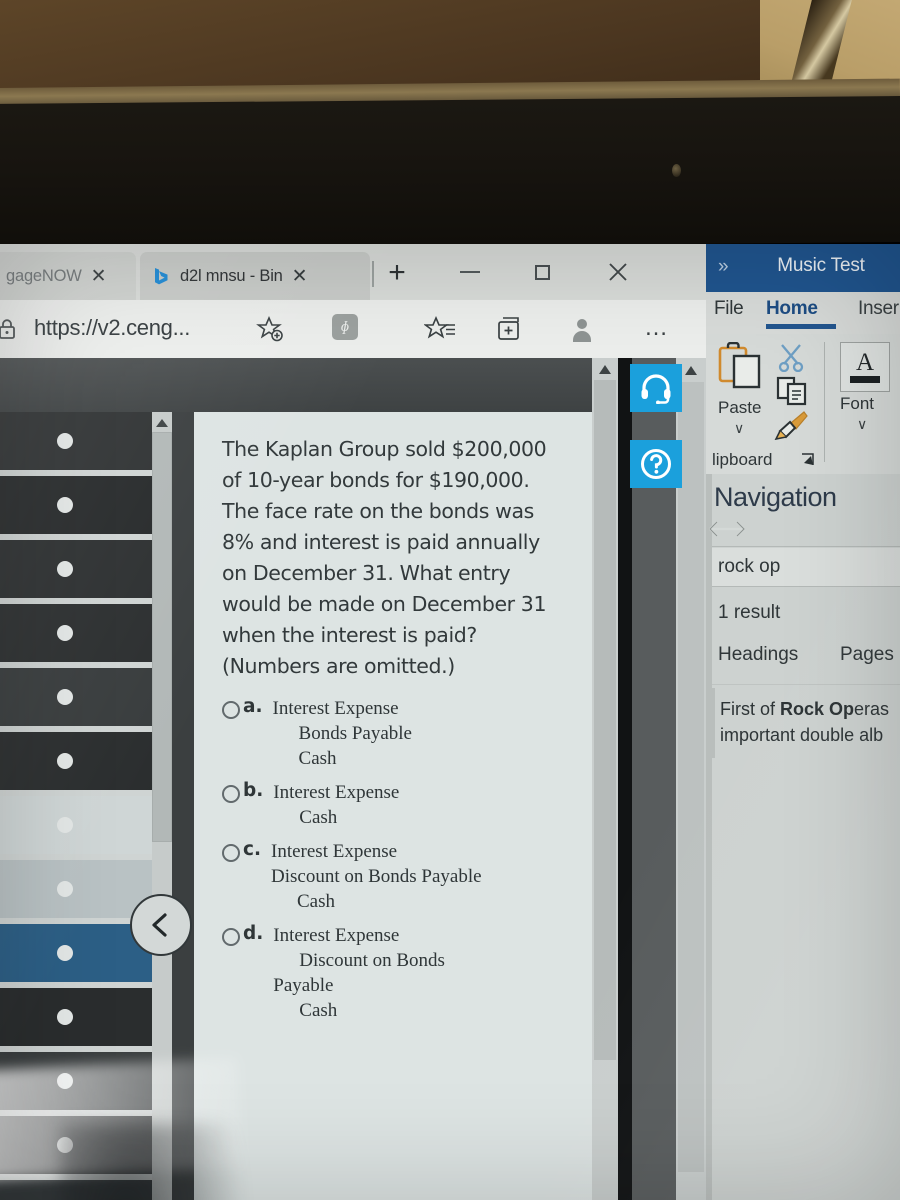 The width and height of the screenshot is (900, 1200). Describe the element at coordinates (806, 586) in the screenshot. I see `navigation-pane-rule-mid` at that location.